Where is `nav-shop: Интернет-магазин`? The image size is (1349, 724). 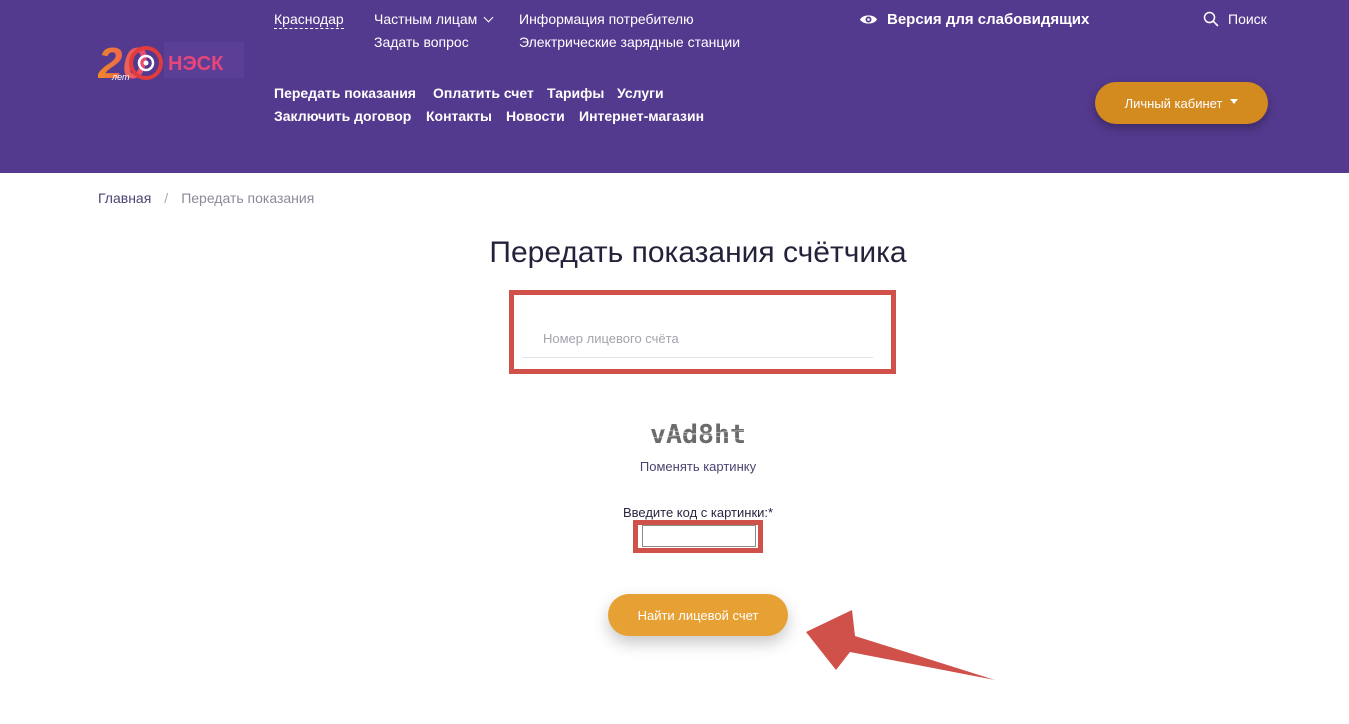
nav-shop: Интернет-магазин is located at coordinates (641, 116).